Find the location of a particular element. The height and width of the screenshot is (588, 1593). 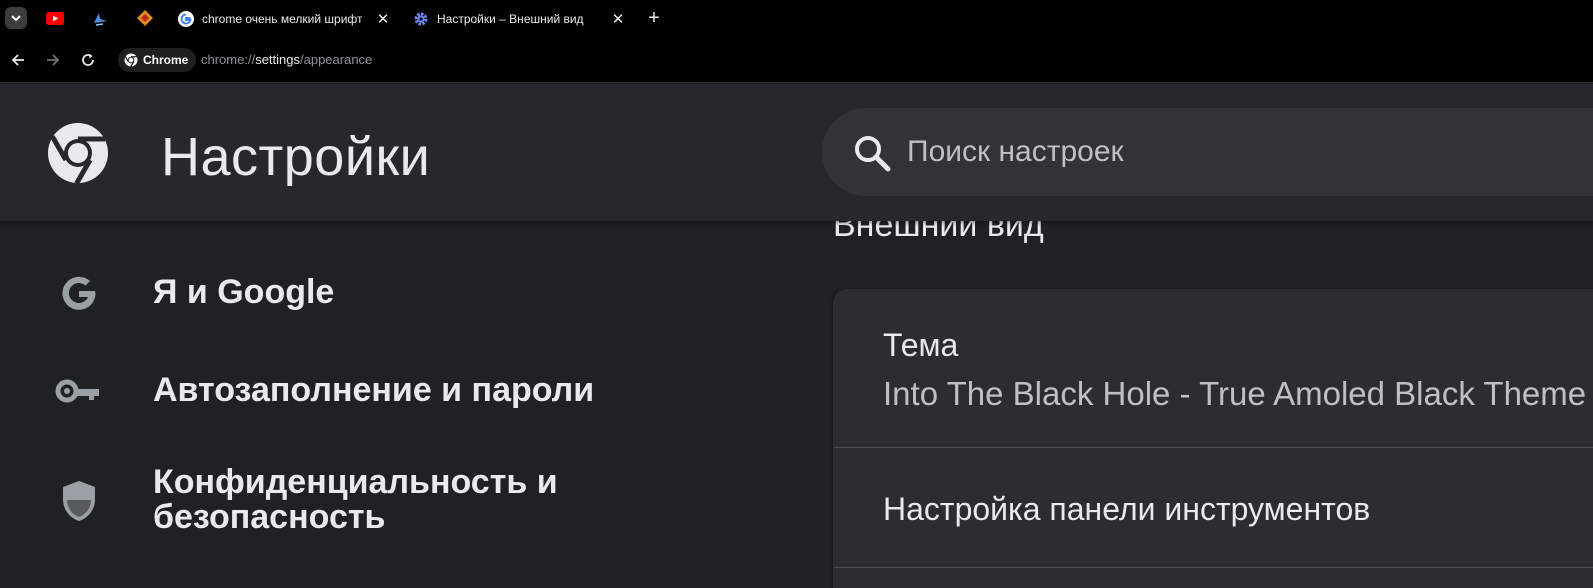

sidebar-item-autofill: Автозаполнение и пароли is located at coordinates (350, 391).